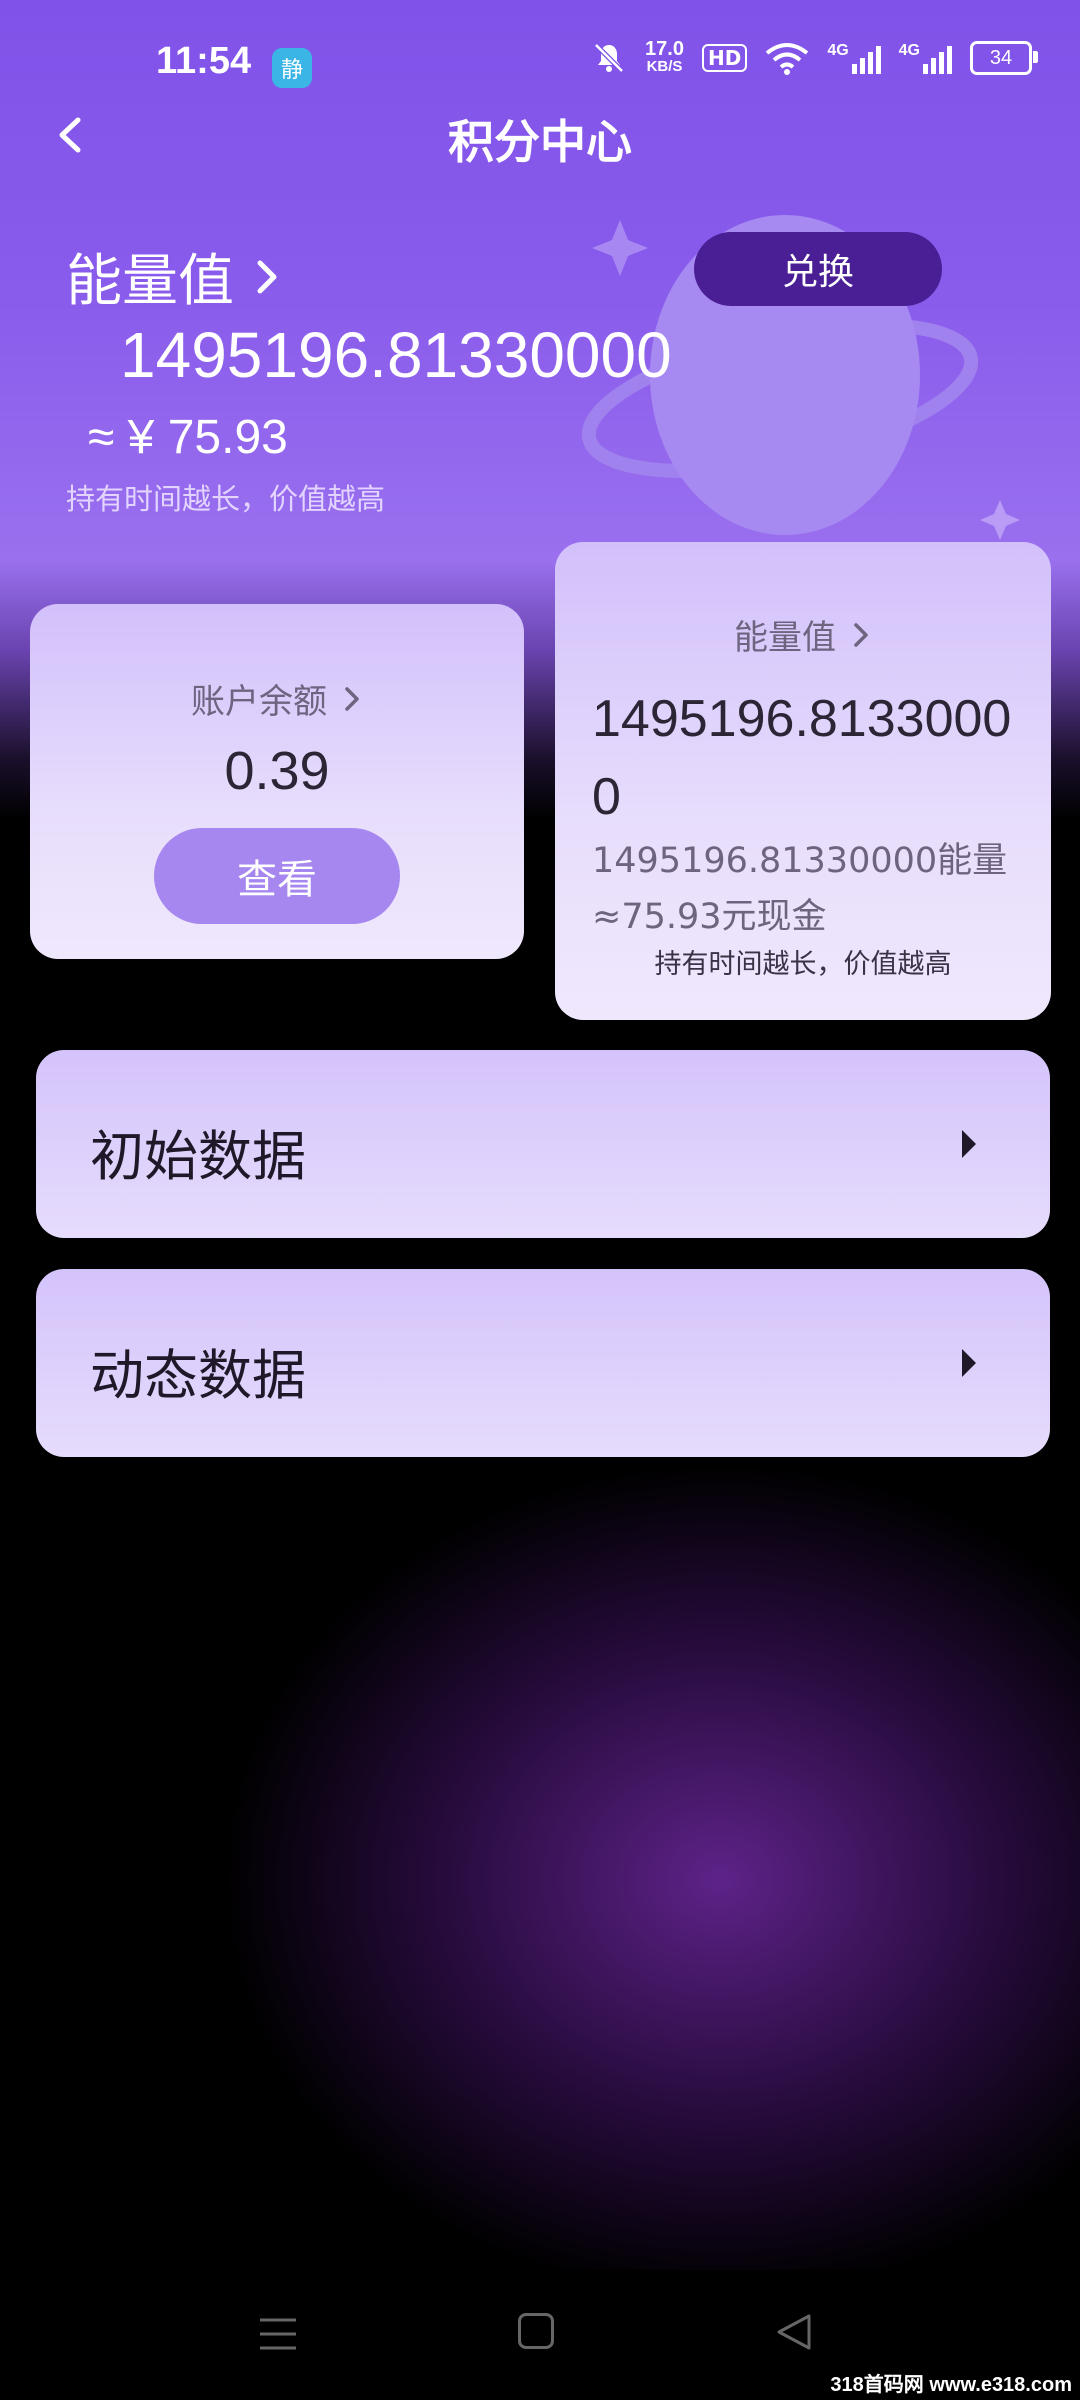 This screenshot has height=2400, width=1080. What do you see at coordinates (814, 57) in the screenshot?
I see `status-icons: 17.0 KB/S HD 4G 4G 34` at bounding box center [814, 57].